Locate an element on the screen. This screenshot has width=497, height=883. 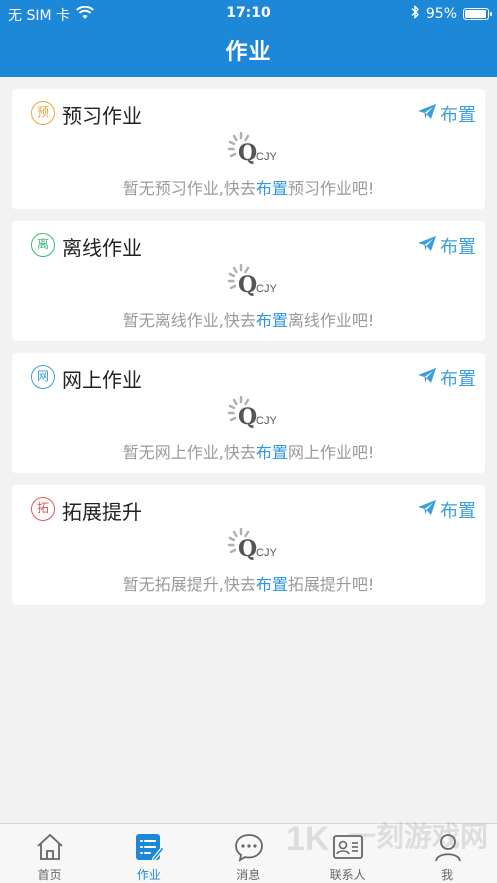
battery-icon is located at coordinates (477, 14).